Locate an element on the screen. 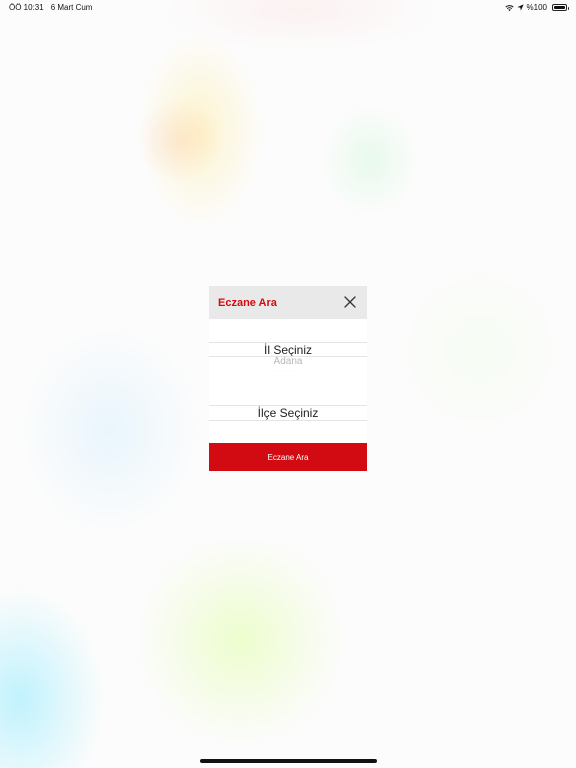 The image size is (576, 768). status-left: ÖÖ 10:31 6 Mart Cum is located at coordinates (50, 7).